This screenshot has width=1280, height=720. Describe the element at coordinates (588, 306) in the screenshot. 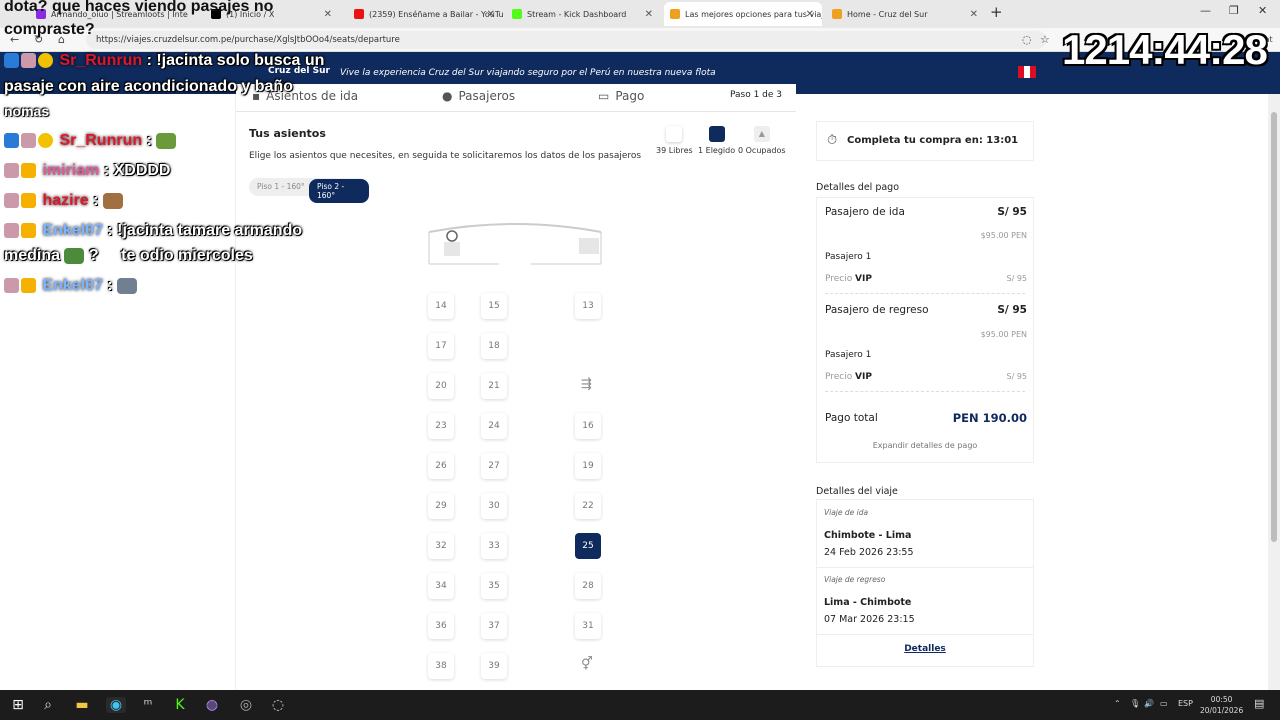

I see `seat-13: 13` at that location.